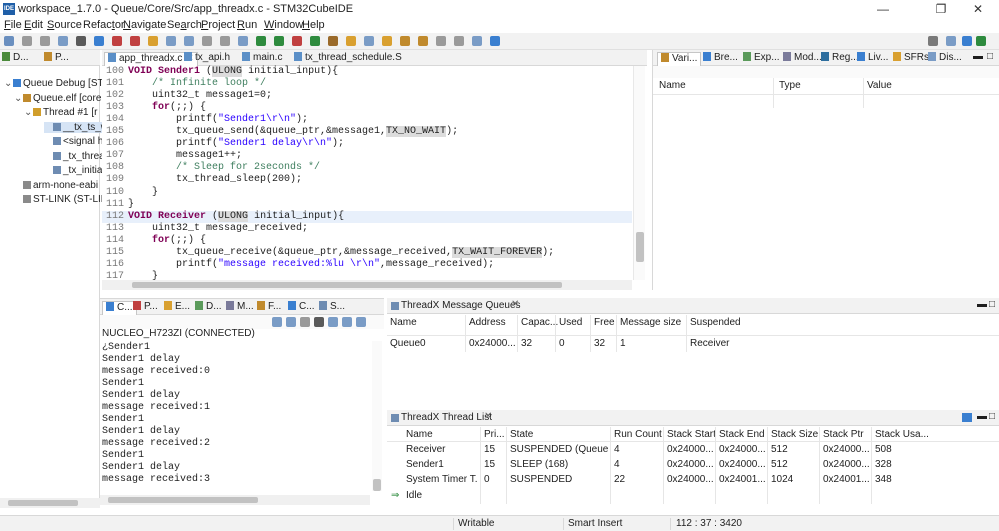  What do you see at coordinates (144, 25) in the screenshot?
I see `menu-item-navigate: Navigate` at bounding box center [144, 25].